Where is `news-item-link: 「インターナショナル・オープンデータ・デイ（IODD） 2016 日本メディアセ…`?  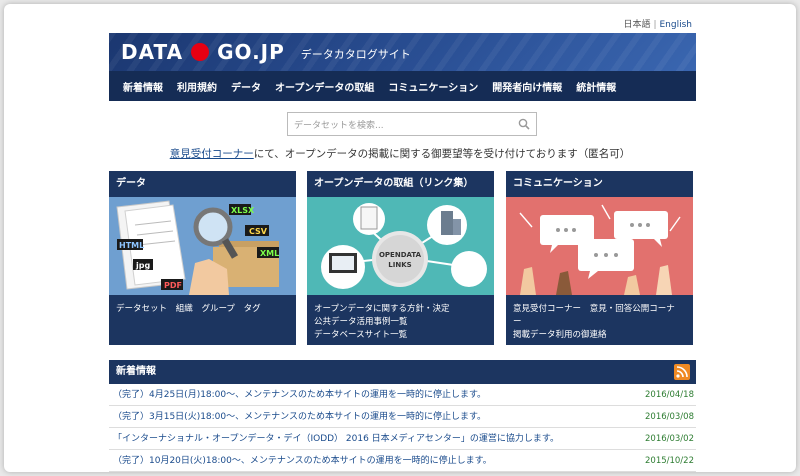 news-item-link: 「インターナショナル・オープンデータ・デイ（IODD） 2016 日本メディアセ… is located at coordinates (336, 439).